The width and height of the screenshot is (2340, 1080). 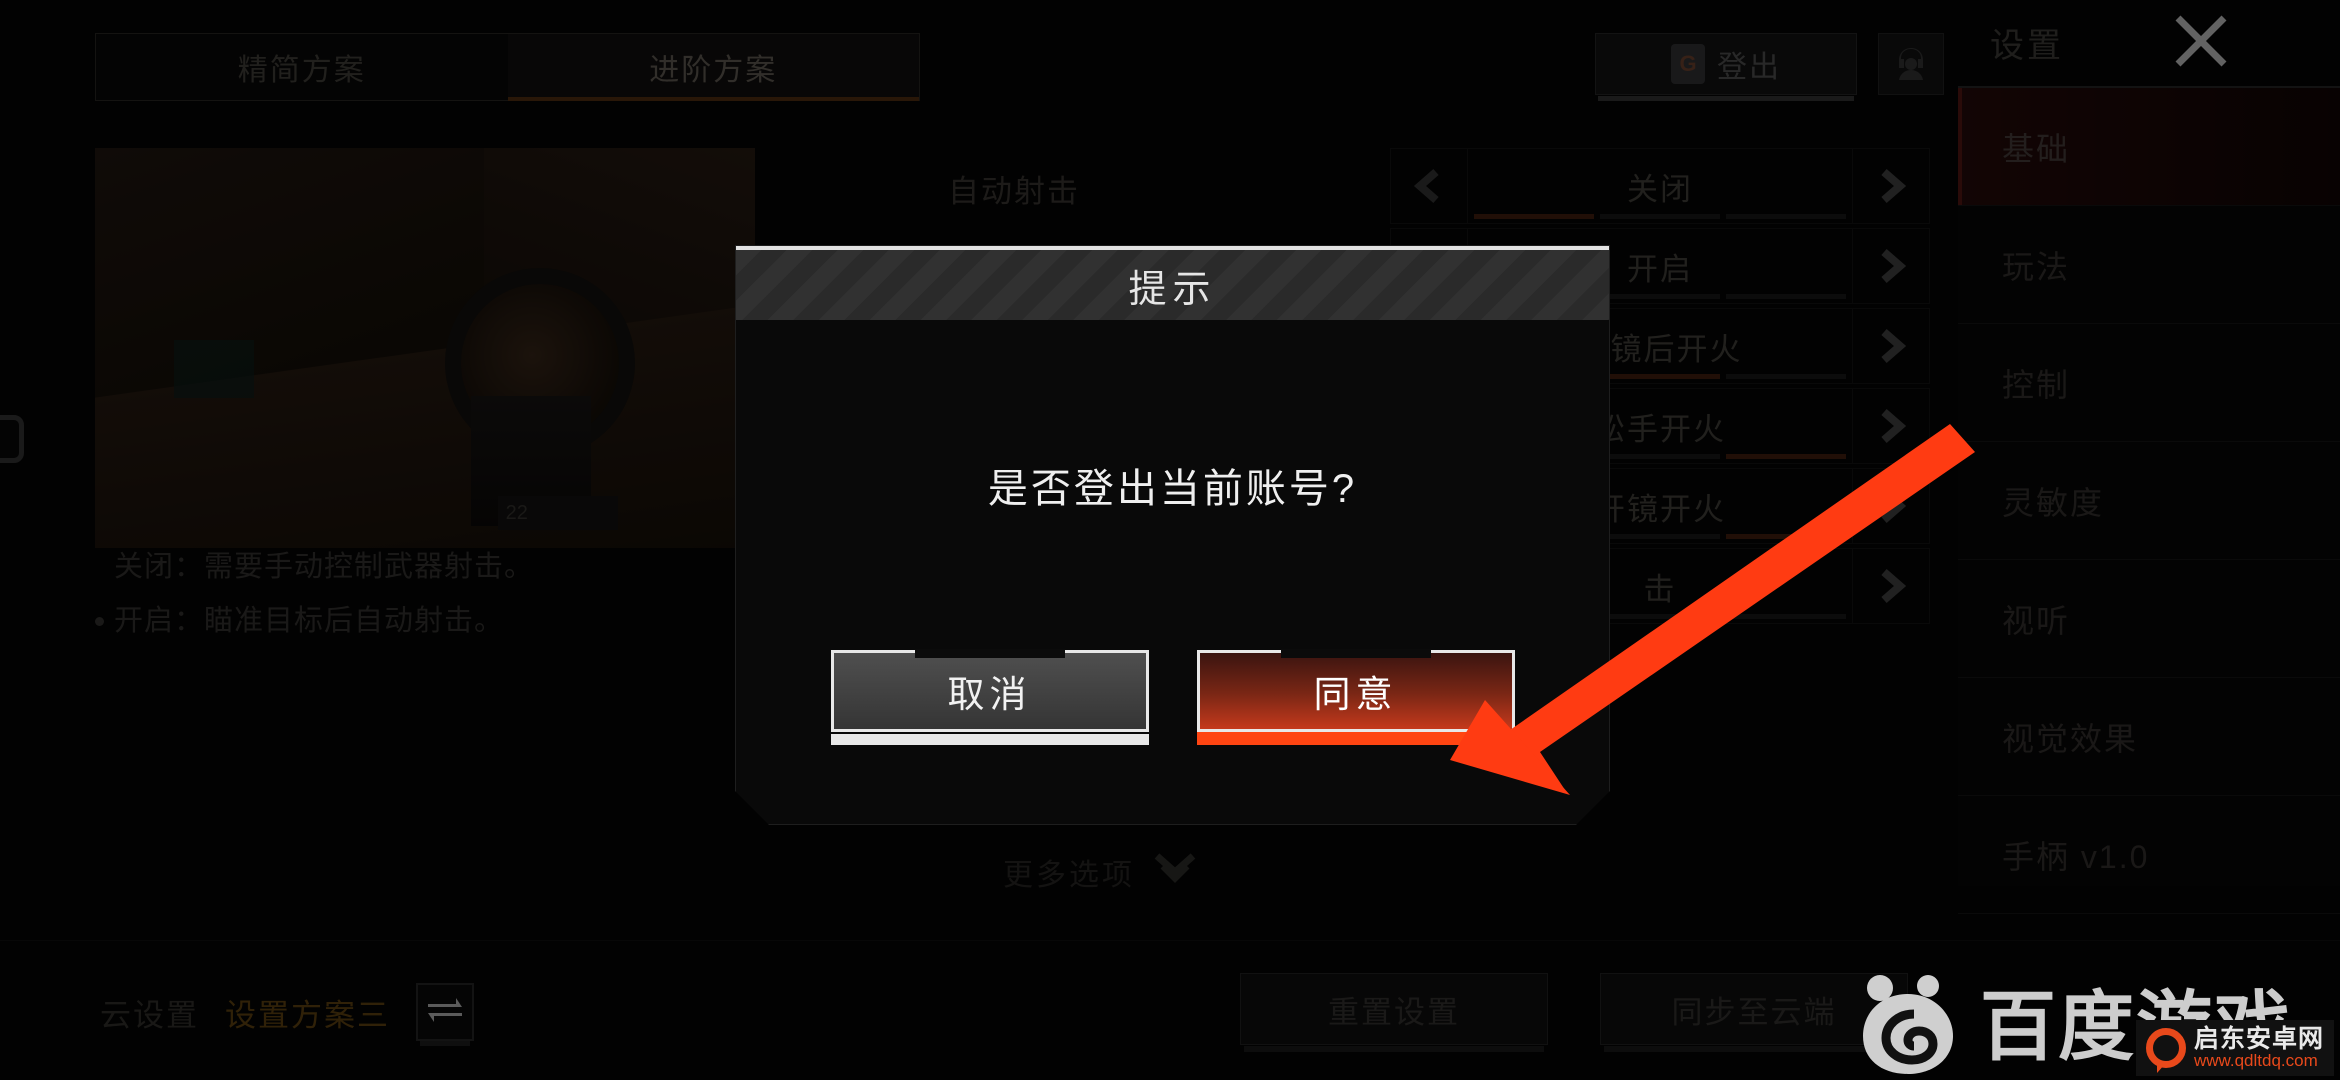 I want to click on dialog-header: 提示, so click(x=1172, y=283).